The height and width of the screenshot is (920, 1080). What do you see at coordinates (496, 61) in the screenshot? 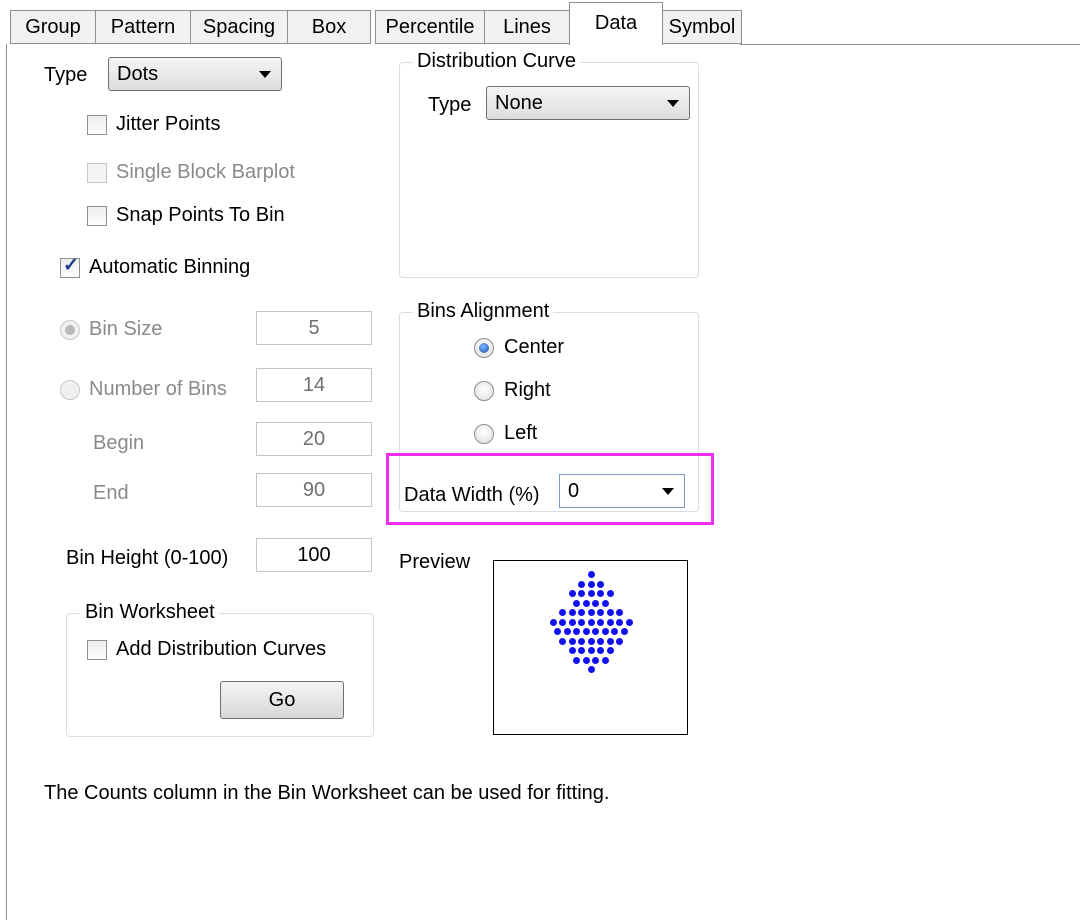
I see `distribution-curve-legend: Distribution Curve` at bounding box center [496, 61].